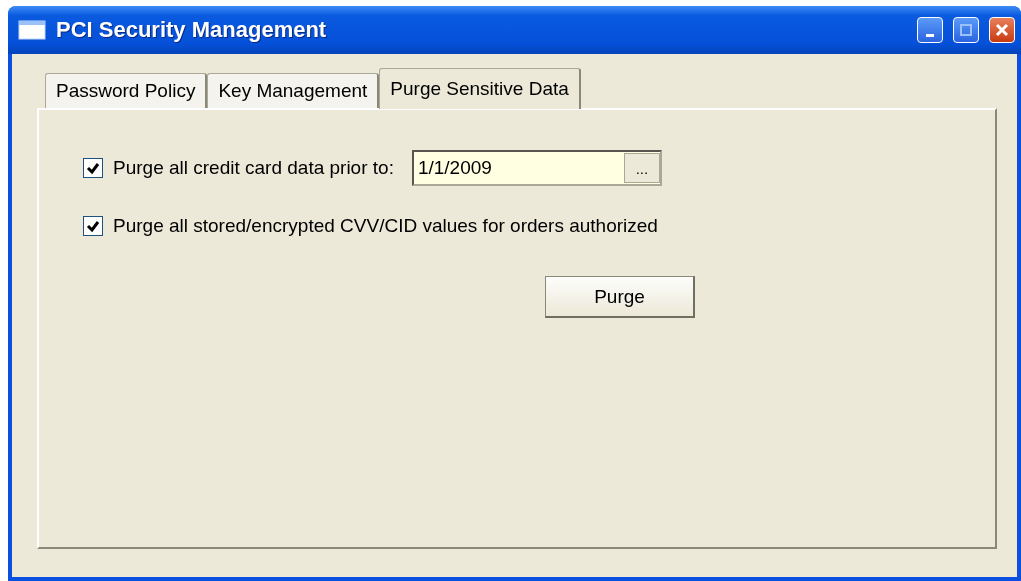 The height and width of the screenshot is (581, 1021). Describe the element at coordinates (293, 90) in the screenshot. I see `tab: Key Management` at that location.